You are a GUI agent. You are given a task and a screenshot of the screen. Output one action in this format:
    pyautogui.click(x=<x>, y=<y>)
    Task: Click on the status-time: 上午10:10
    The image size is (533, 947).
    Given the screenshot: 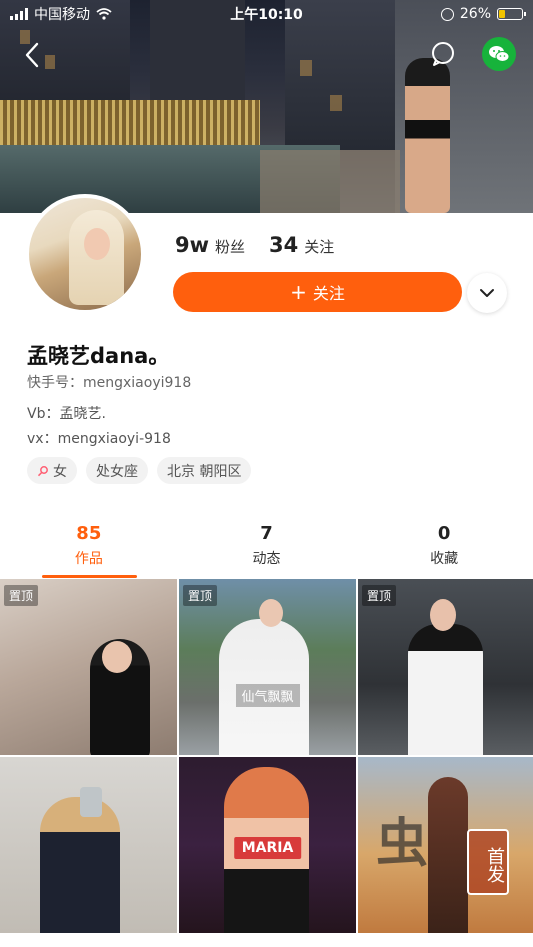 What is the action you would take?
    pyautogui.click(x=266, y=15)
    